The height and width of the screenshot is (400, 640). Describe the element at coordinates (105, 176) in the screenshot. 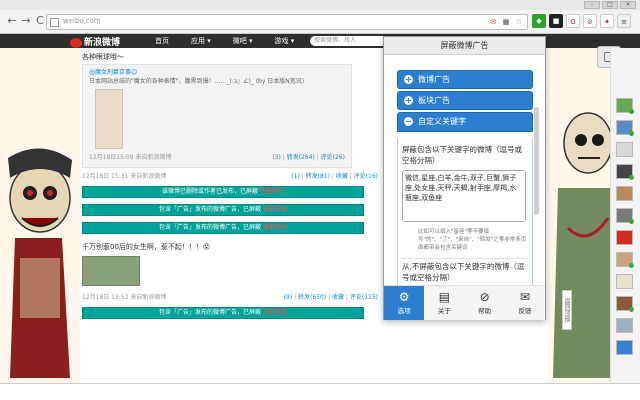

I see `post-time: 12月18日 15:31` at that location.